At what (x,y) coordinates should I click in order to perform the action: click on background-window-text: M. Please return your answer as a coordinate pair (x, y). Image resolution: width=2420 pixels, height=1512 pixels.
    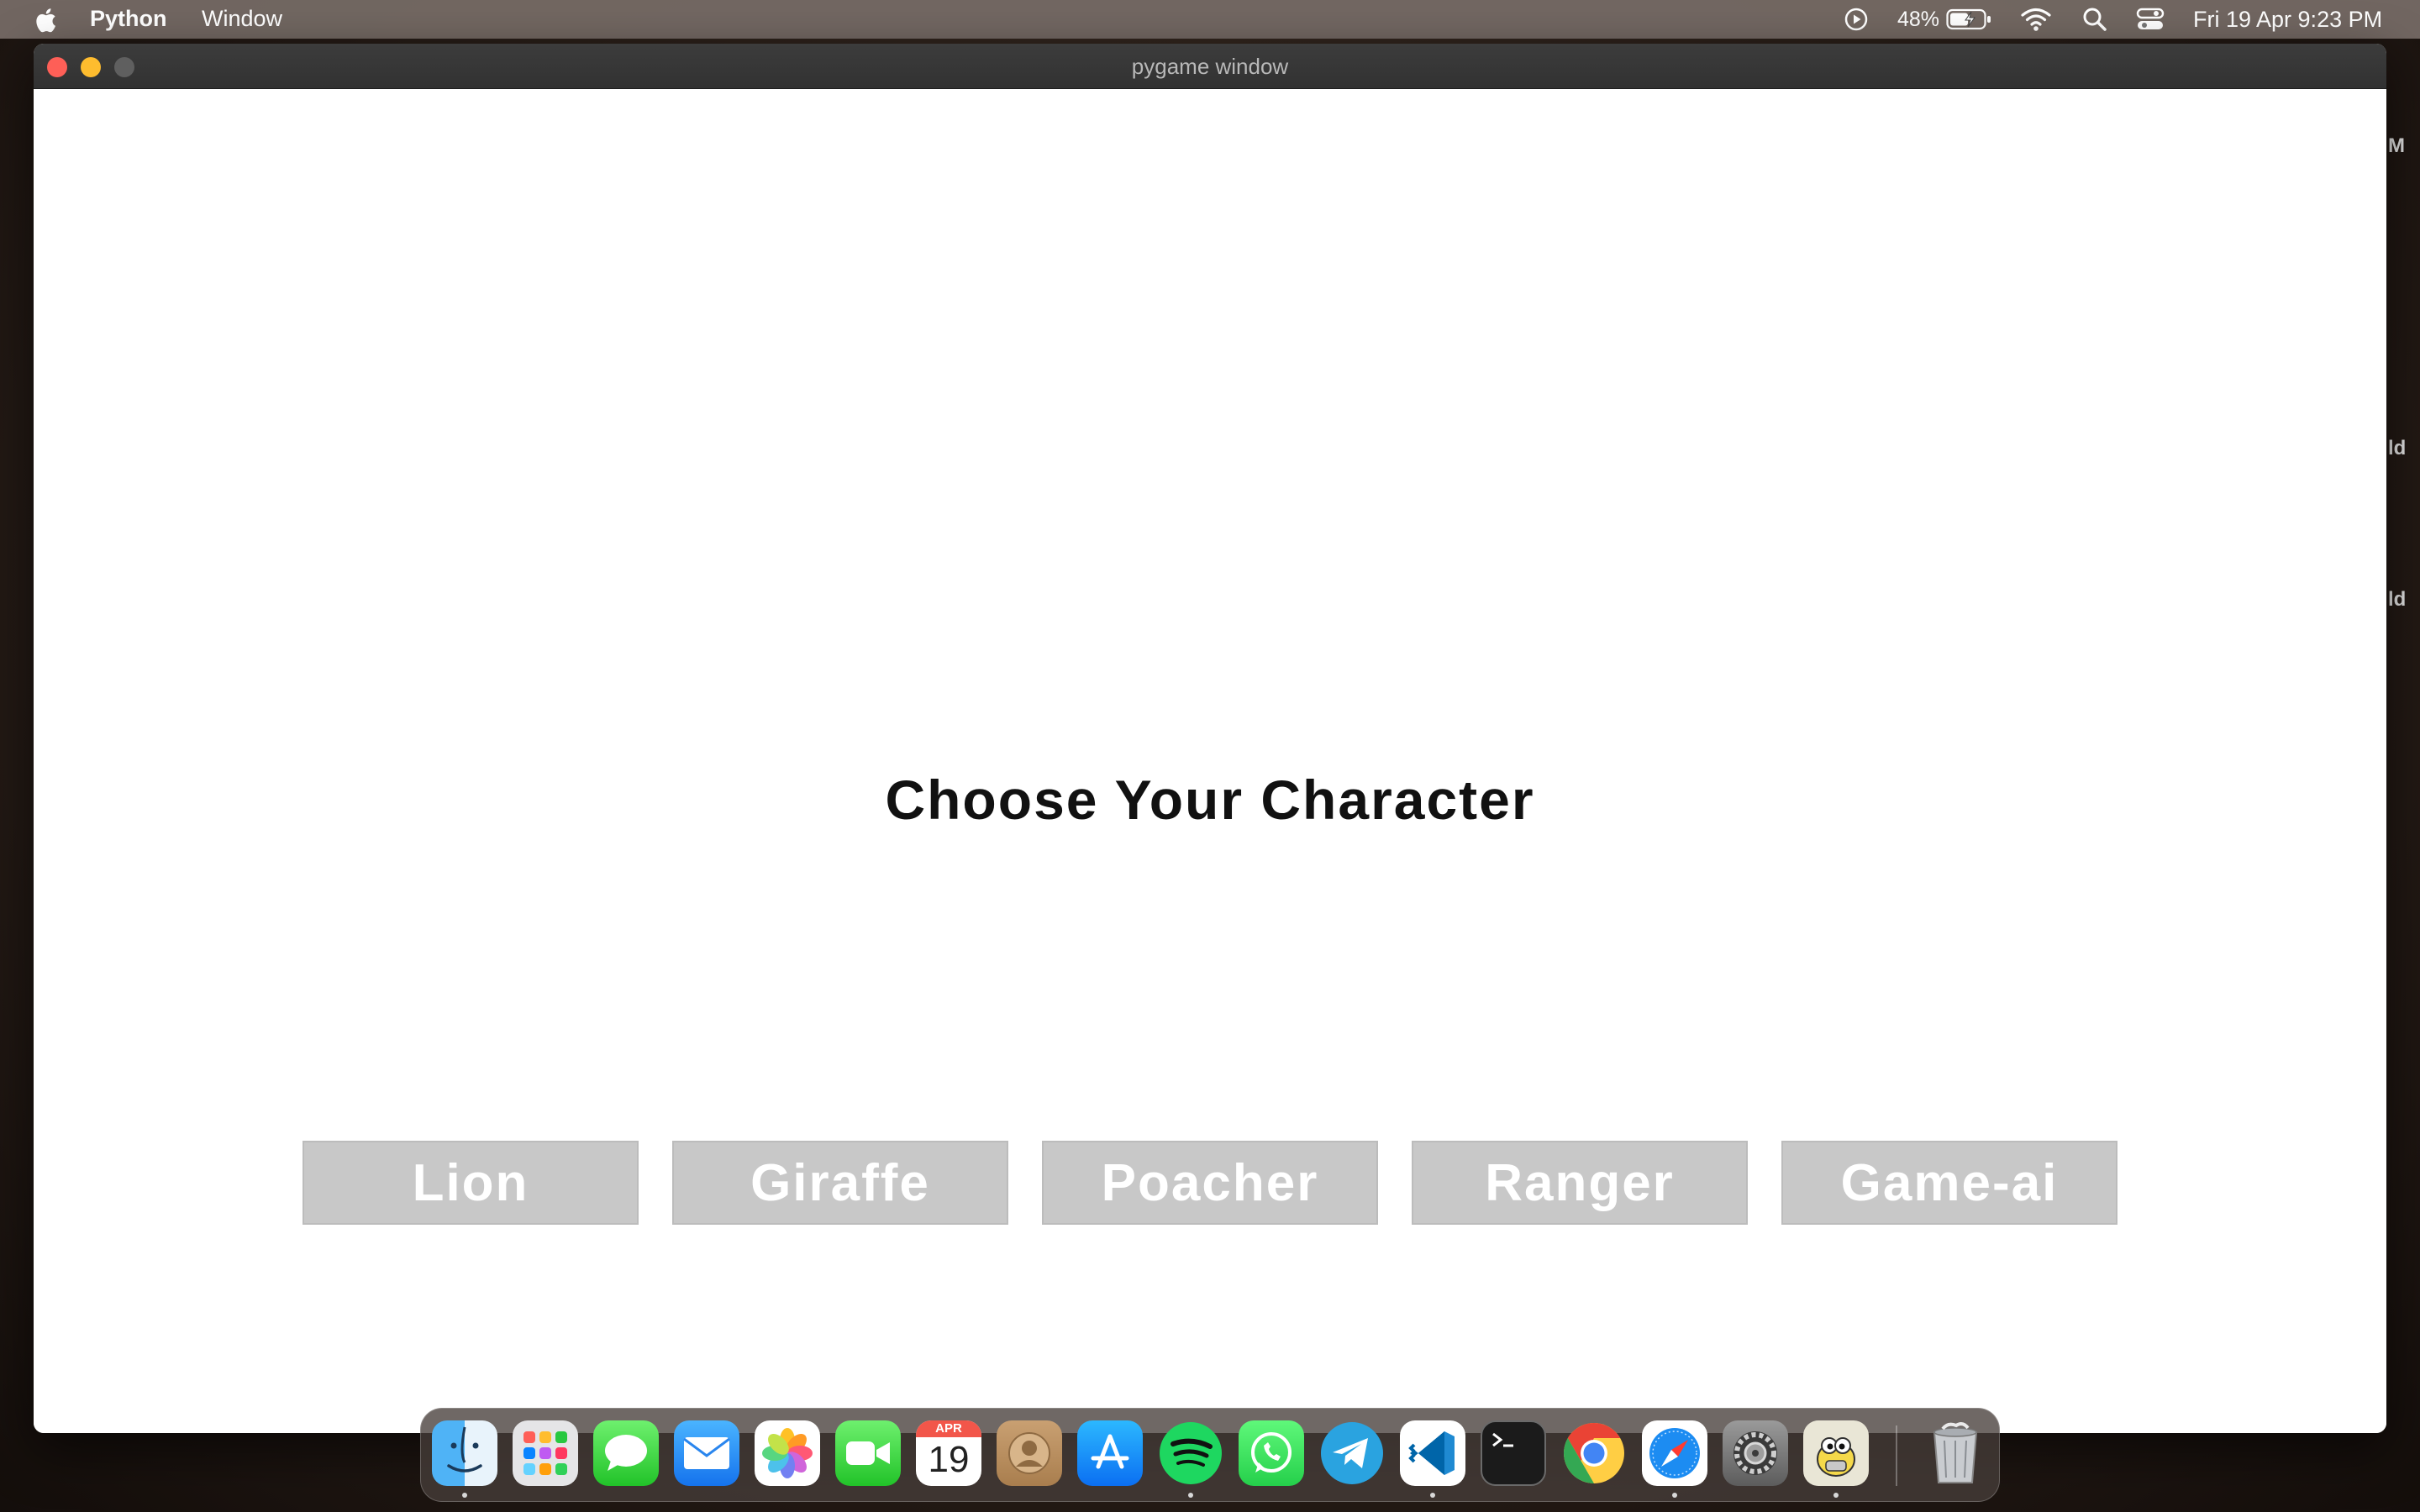
    Looking at the image, I should click on (2396, 145).